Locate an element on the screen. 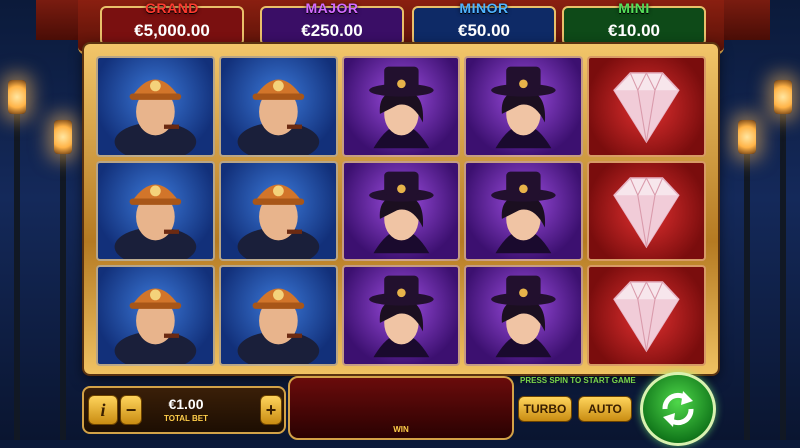 This screenshot has height=448, width=800. win-display: WIN is located at coordinates (401, 408).